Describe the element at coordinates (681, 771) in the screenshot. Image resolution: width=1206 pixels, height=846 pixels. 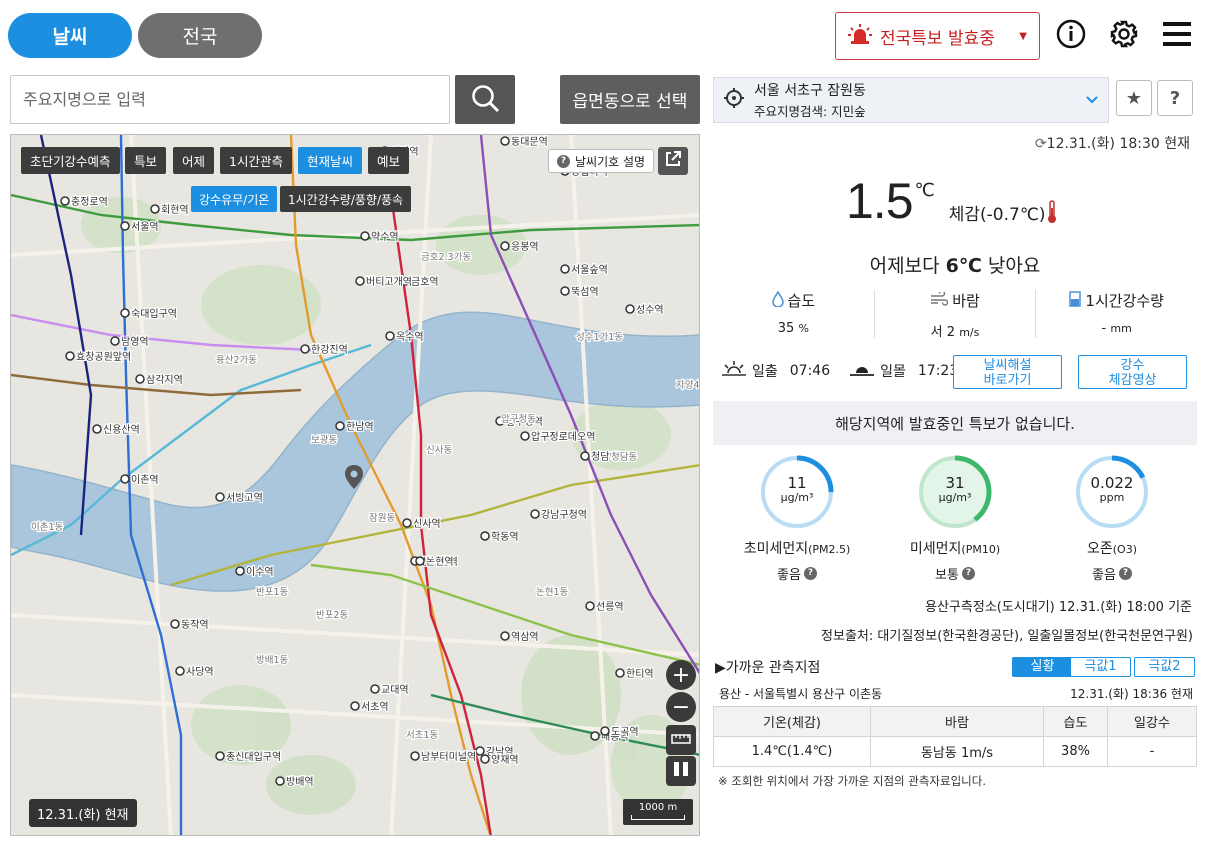
I see `layer-toggle-button` at that location.